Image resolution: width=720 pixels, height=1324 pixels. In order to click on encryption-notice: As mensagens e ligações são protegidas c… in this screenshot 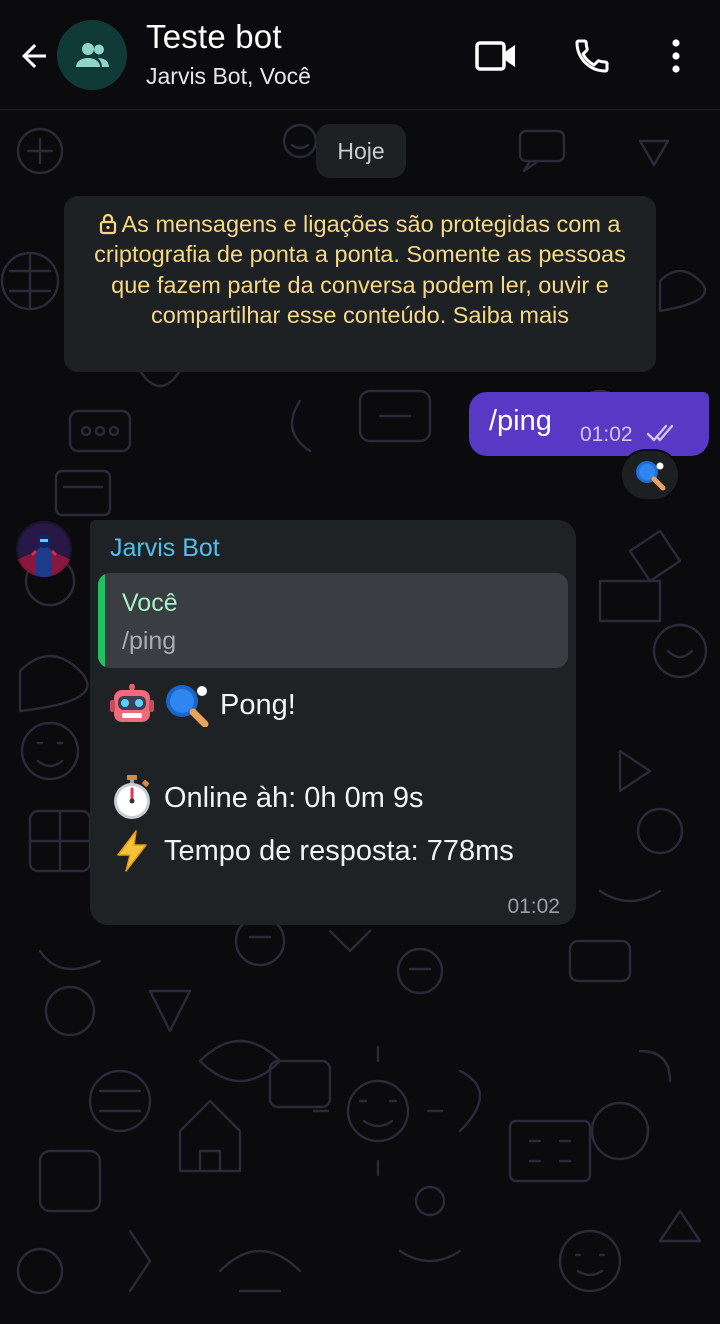, I will do `click(360, 284)`.